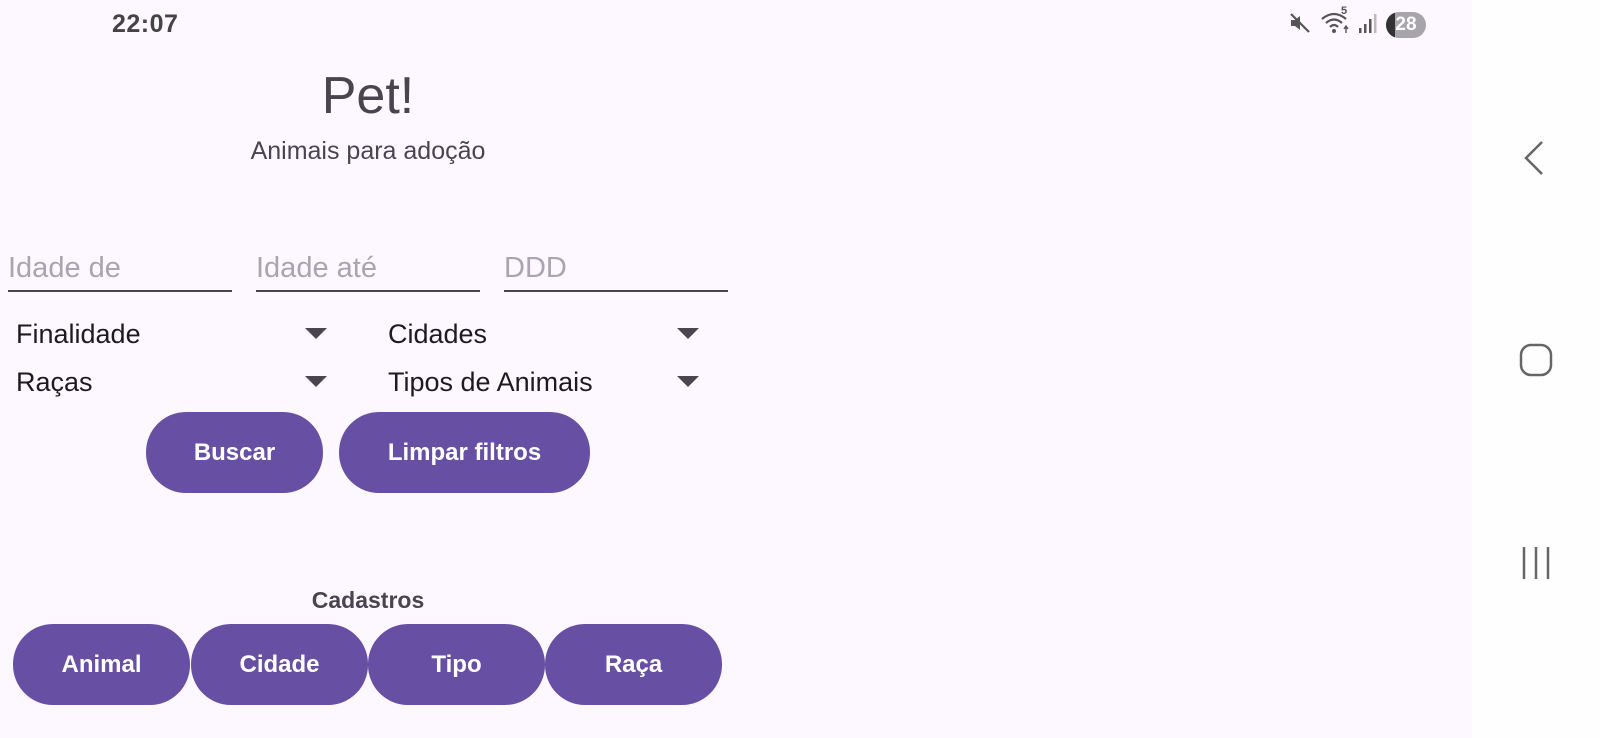 The width and height of the screenshot is (1600, 738). I want to click on battery-icon: 28, so click(1406, 25).